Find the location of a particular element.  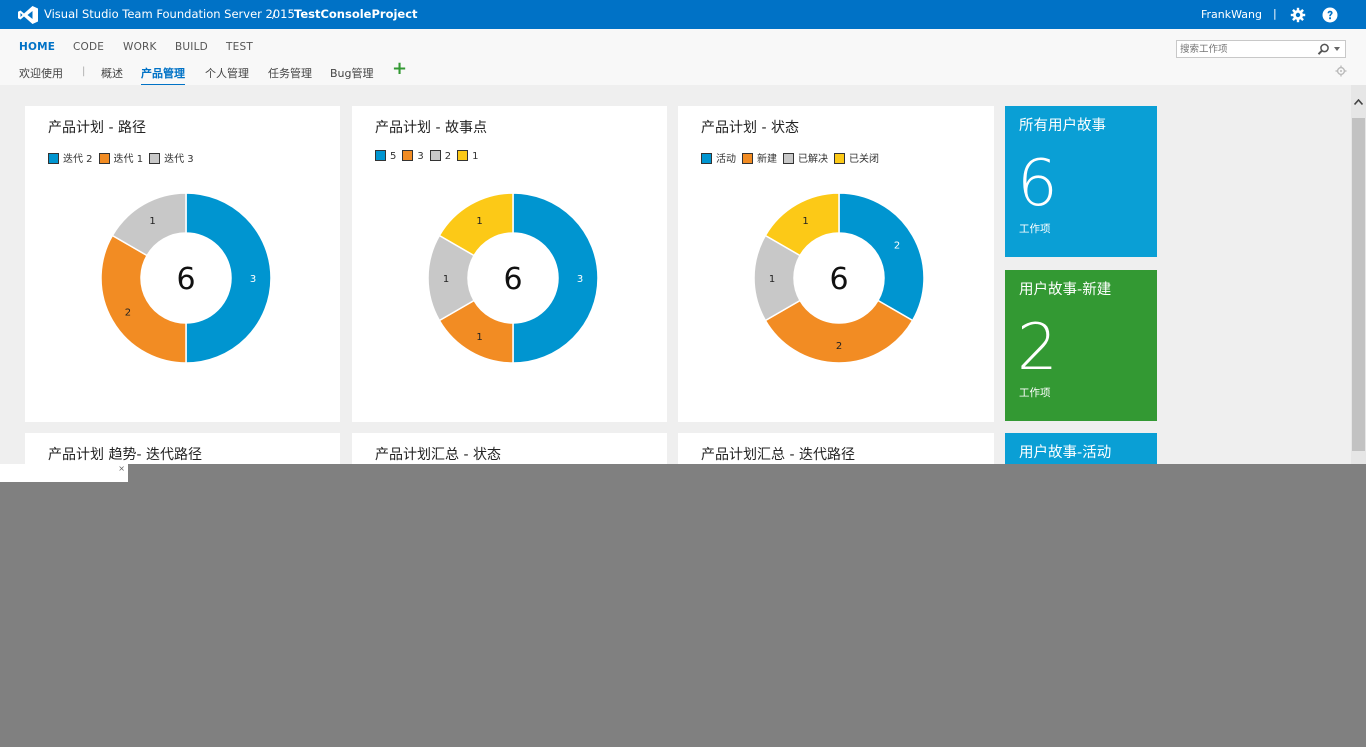

widget-trend-iteration-path: 产品计划 趋势- 迭代路径 is located at coordinates (182, 448).